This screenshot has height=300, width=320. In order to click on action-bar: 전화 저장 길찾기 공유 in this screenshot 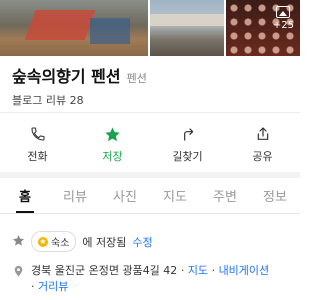, I will do `click(150, 144)`.